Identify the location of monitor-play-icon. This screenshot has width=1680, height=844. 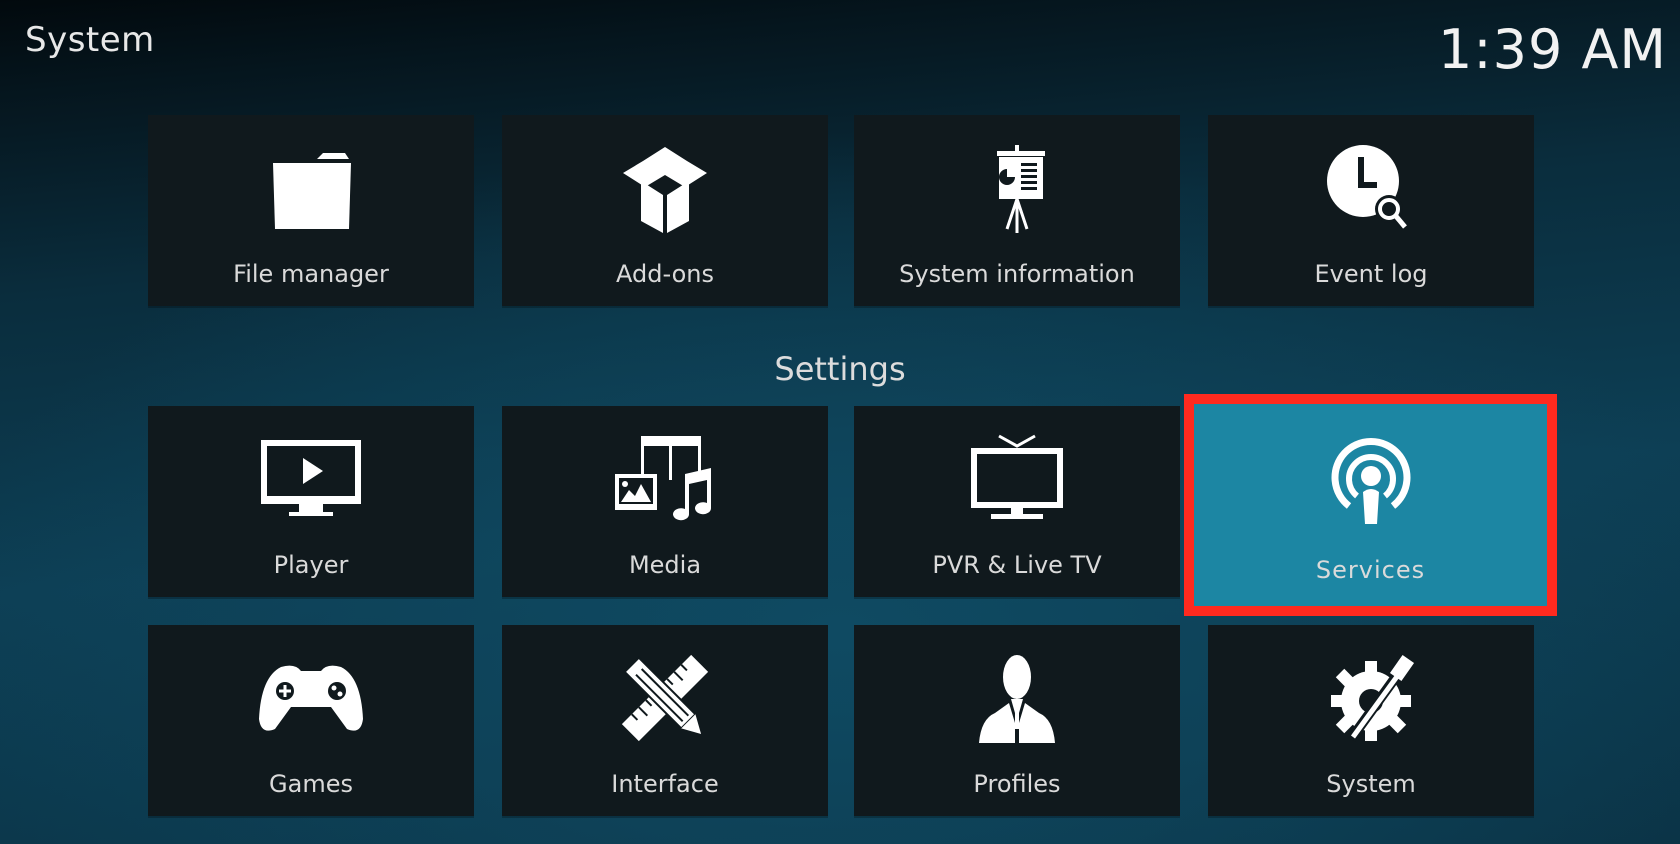
(311, 479).